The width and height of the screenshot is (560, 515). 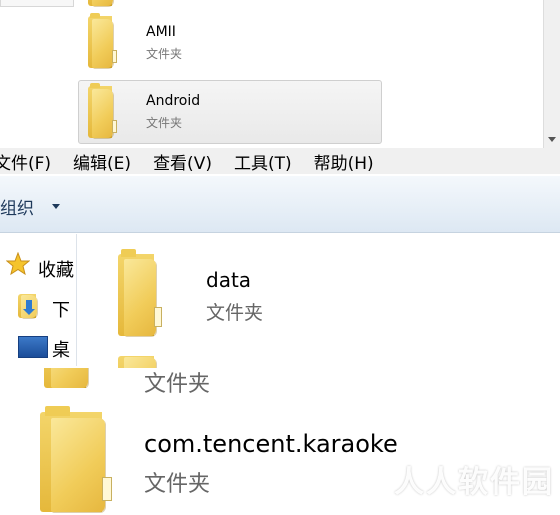 What do you see at coordinates (173, 101) in the screenshot?
I see `item-name: Android` at bounding box center [173, 101].